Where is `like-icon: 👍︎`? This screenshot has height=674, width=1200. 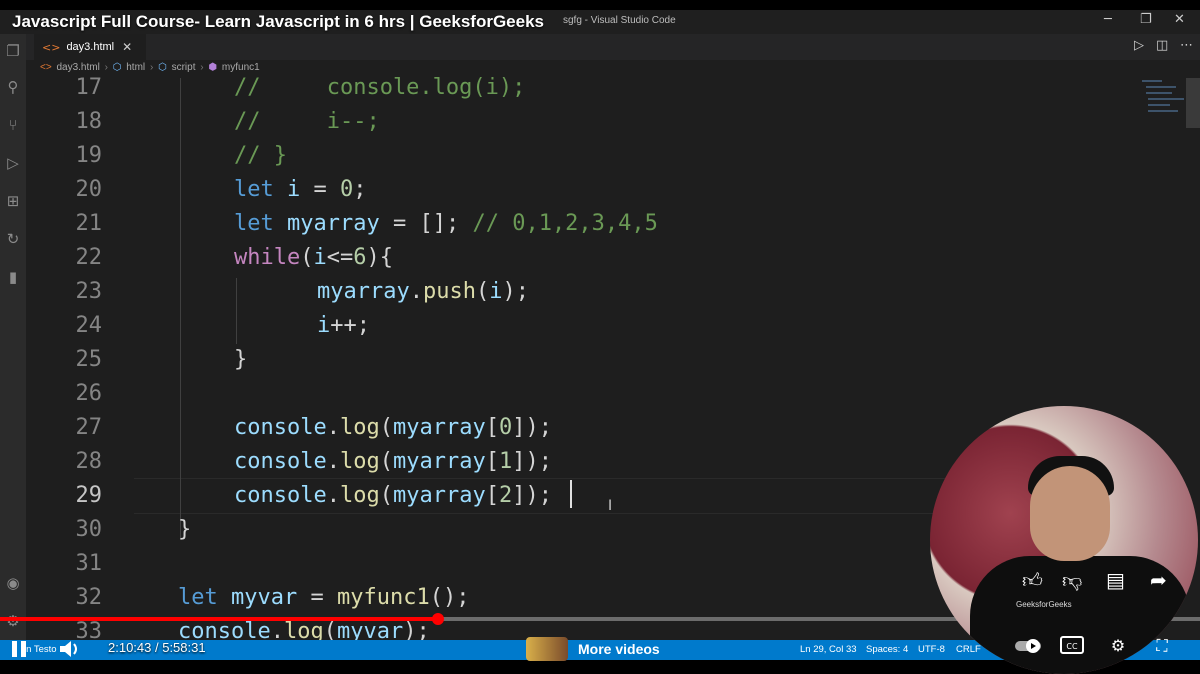 like-icon: 👍︎ is located at coordinates (1032, 580).